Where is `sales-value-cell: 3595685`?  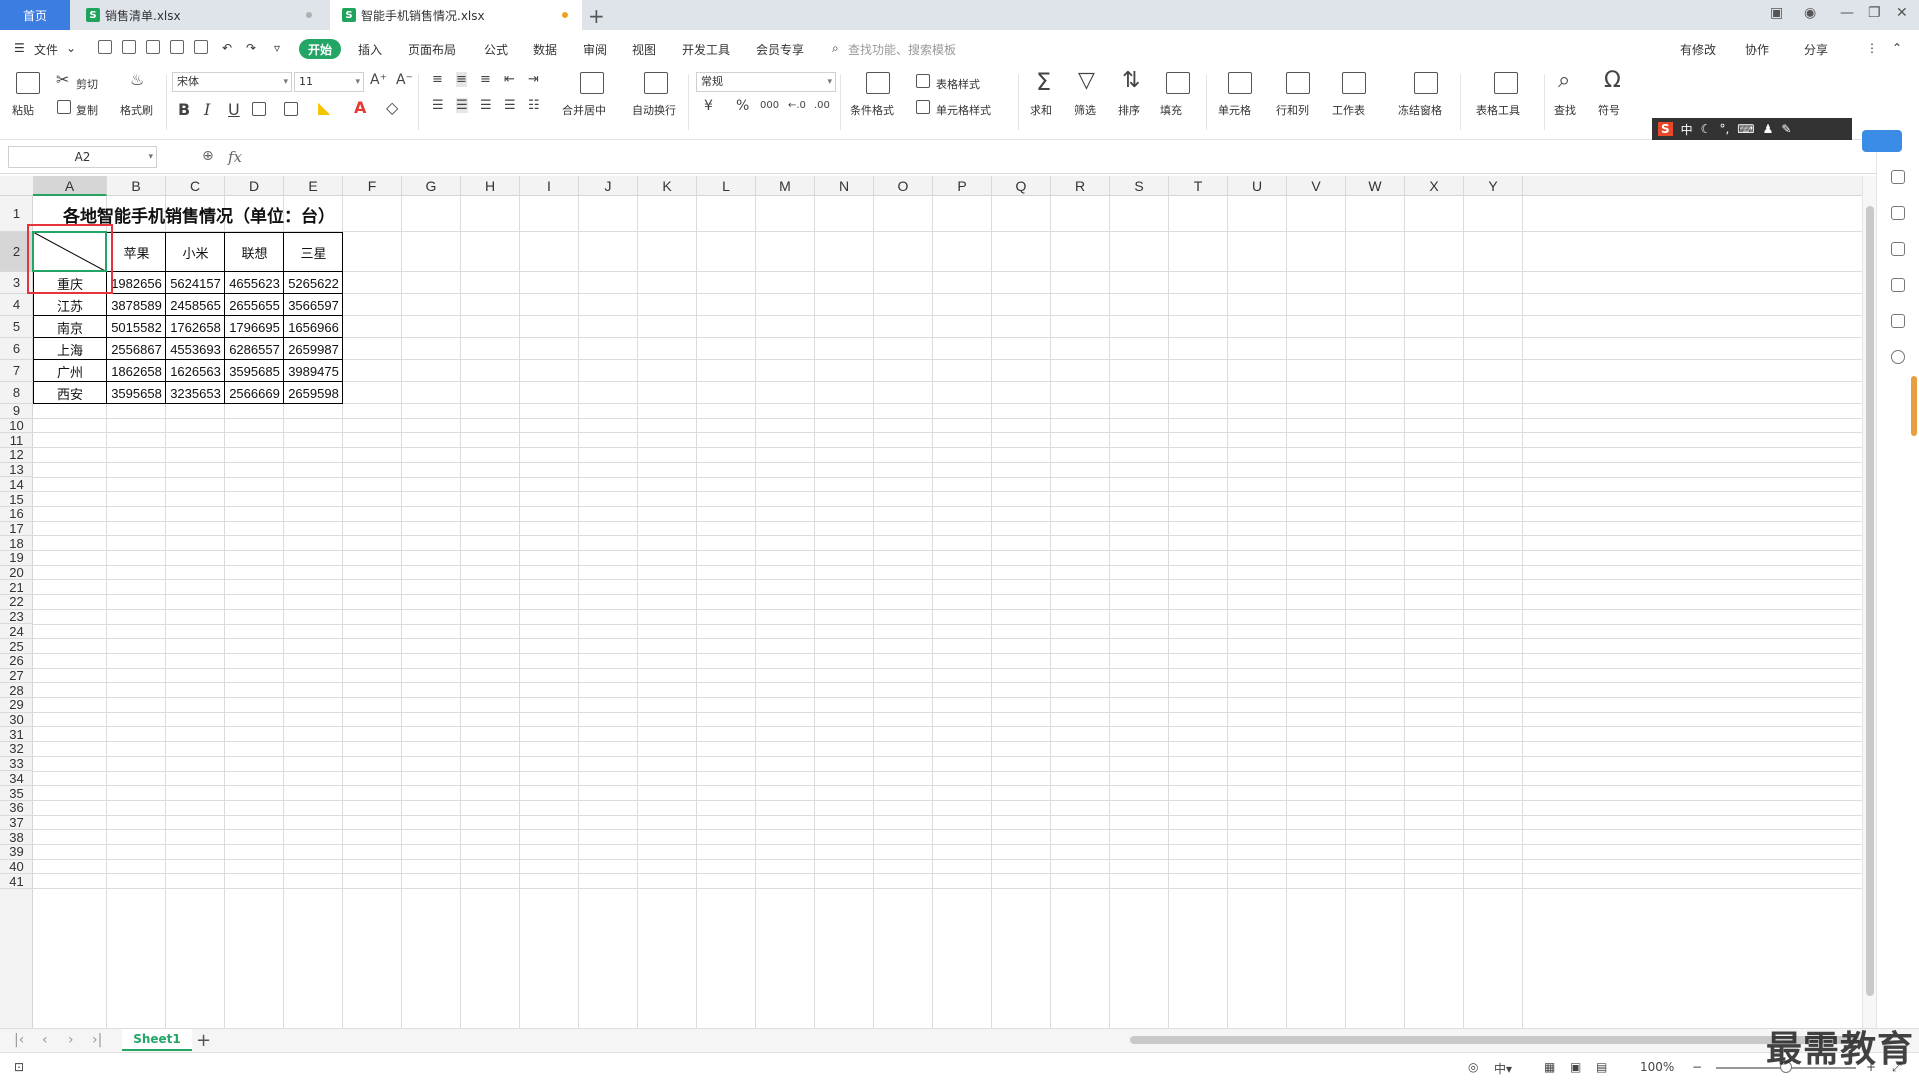
sales-value-cell: 3595685 is located at coordinates (254, 371).